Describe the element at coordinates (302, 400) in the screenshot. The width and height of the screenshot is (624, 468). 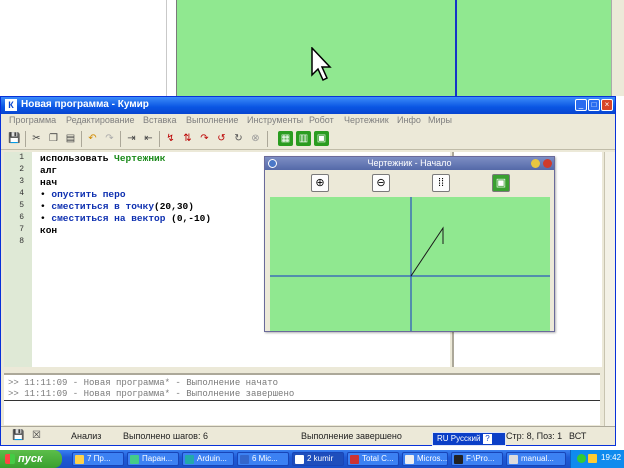
I see `output-separator` at that location.